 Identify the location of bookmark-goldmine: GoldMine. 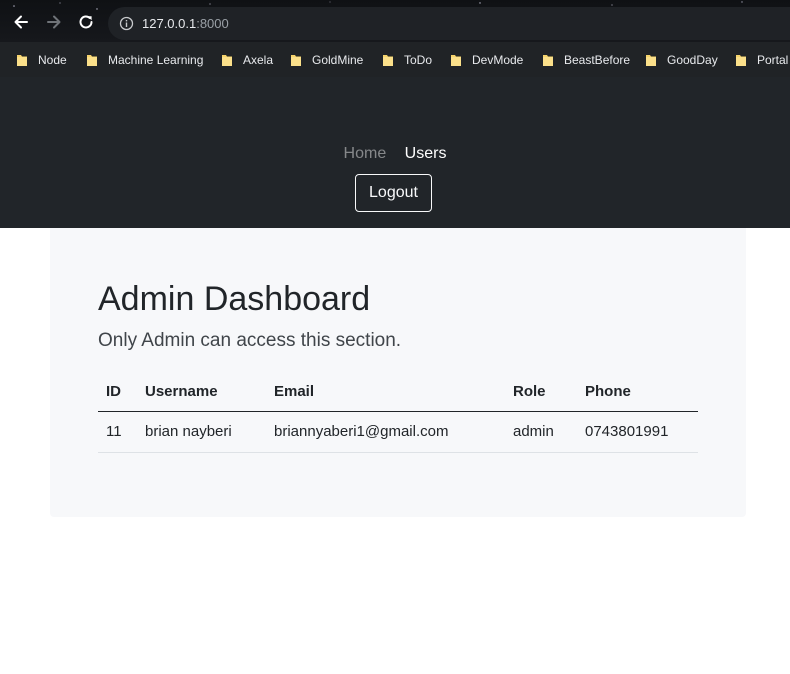
(326, 59).